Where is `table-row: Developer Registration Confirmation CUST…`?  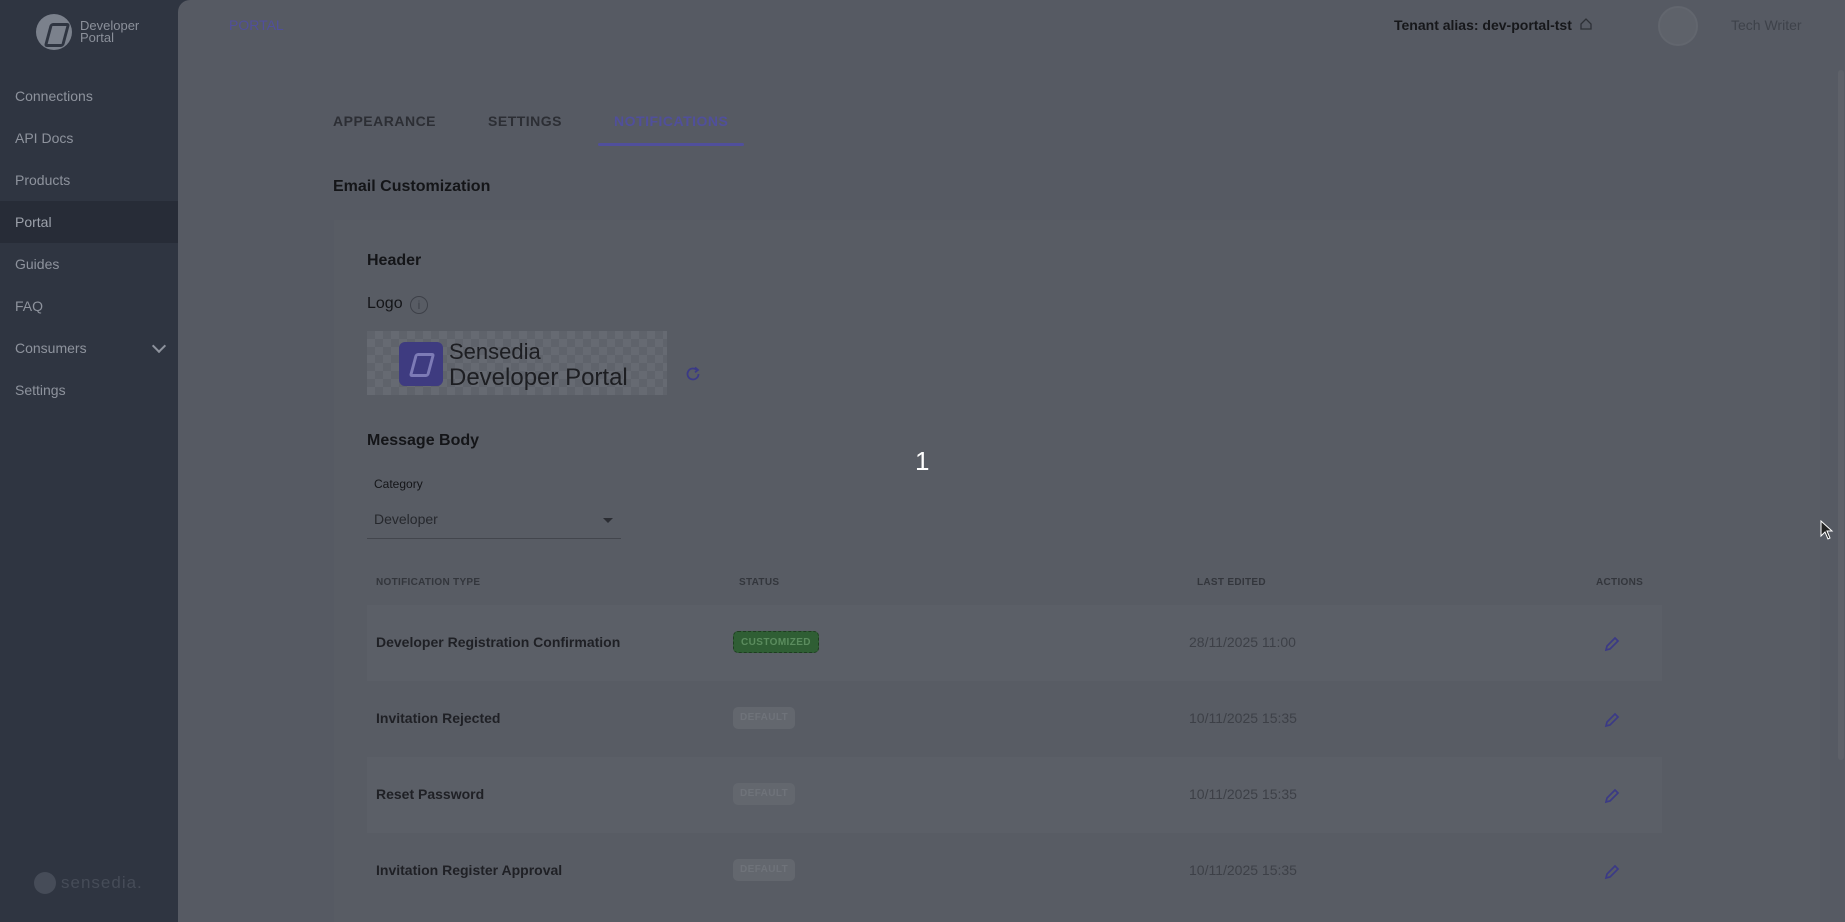 table-row: Developer Registration Confirmation CUST… is located at coordinates (1014, 643).